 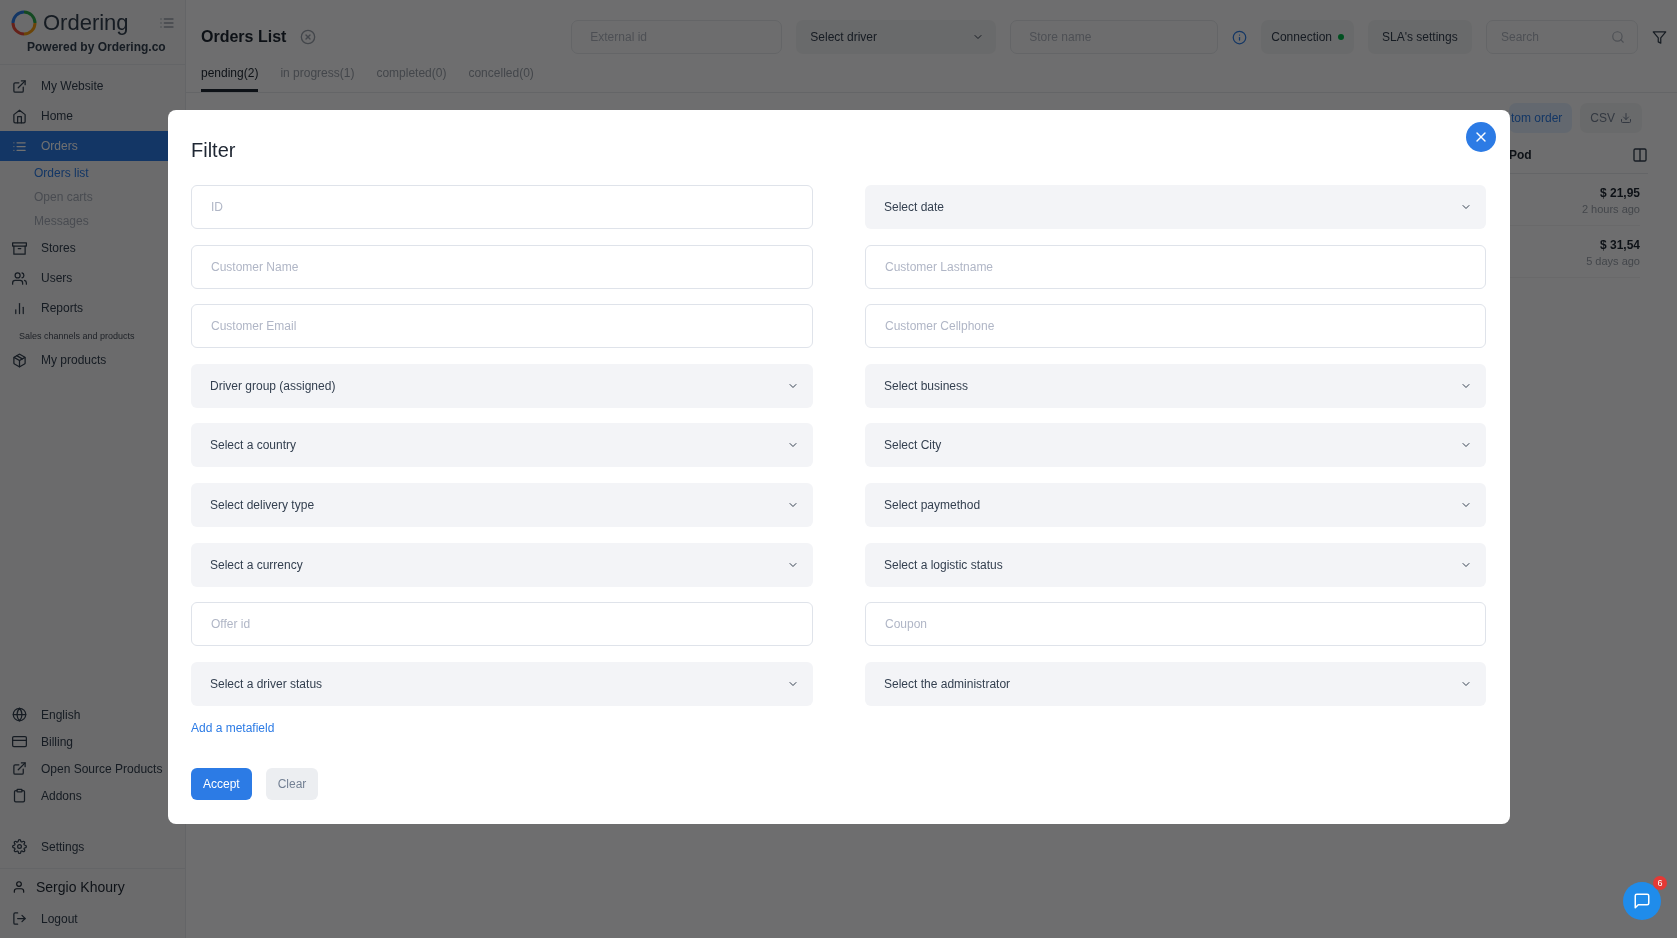 What do you see at coordinates (502, 564) in the screenshot?
I see `select-dropdown: Select a currency` at bounding box center [502, 564].